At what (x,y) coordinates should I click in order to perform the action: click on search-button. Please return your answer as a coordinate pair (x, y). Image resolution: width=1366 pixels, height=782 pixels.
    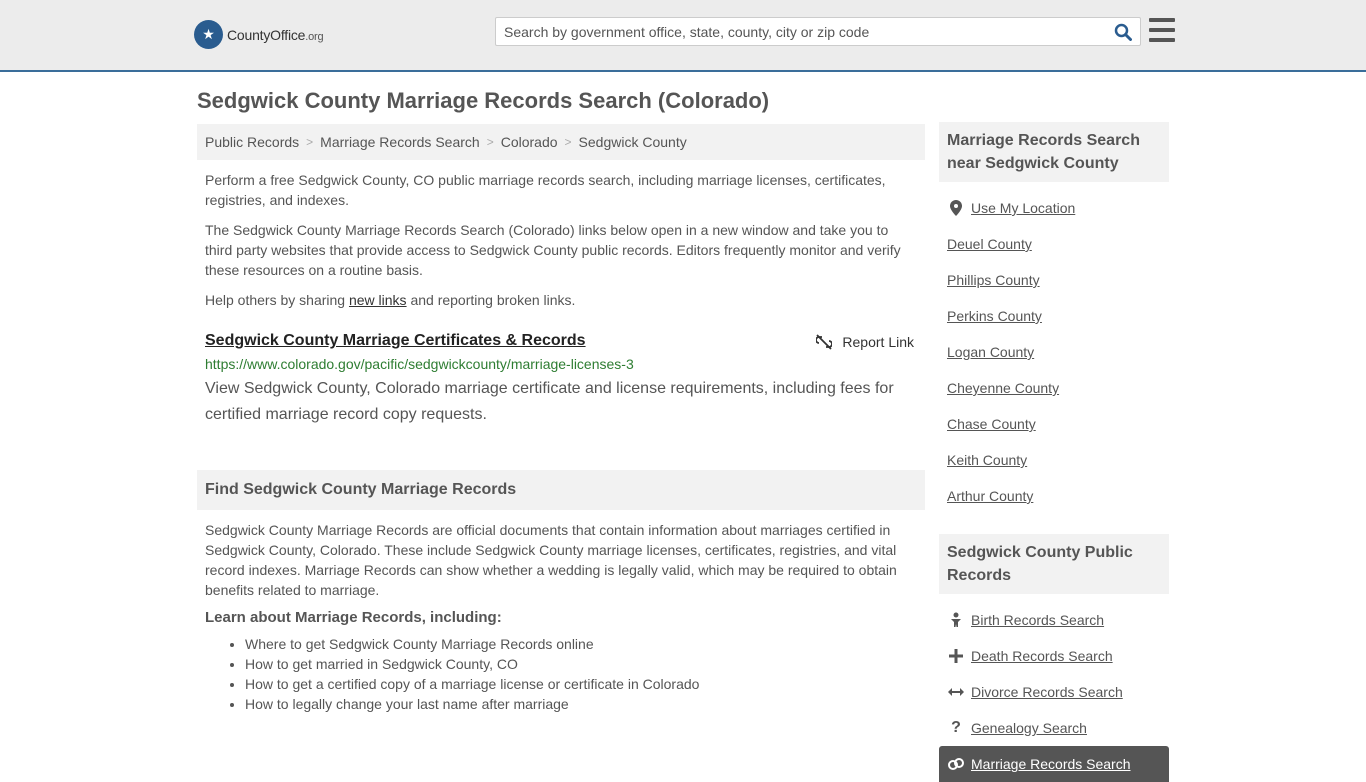
    Looking at the image, I should click on (1123, 31).